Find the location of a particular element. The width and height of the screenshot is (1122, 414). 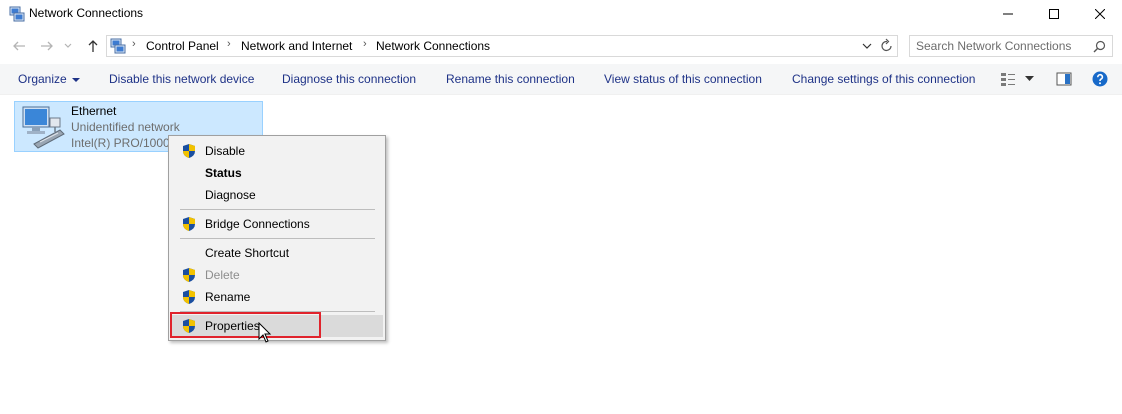

back-arrow-icon is located at coordinates (19, 46).